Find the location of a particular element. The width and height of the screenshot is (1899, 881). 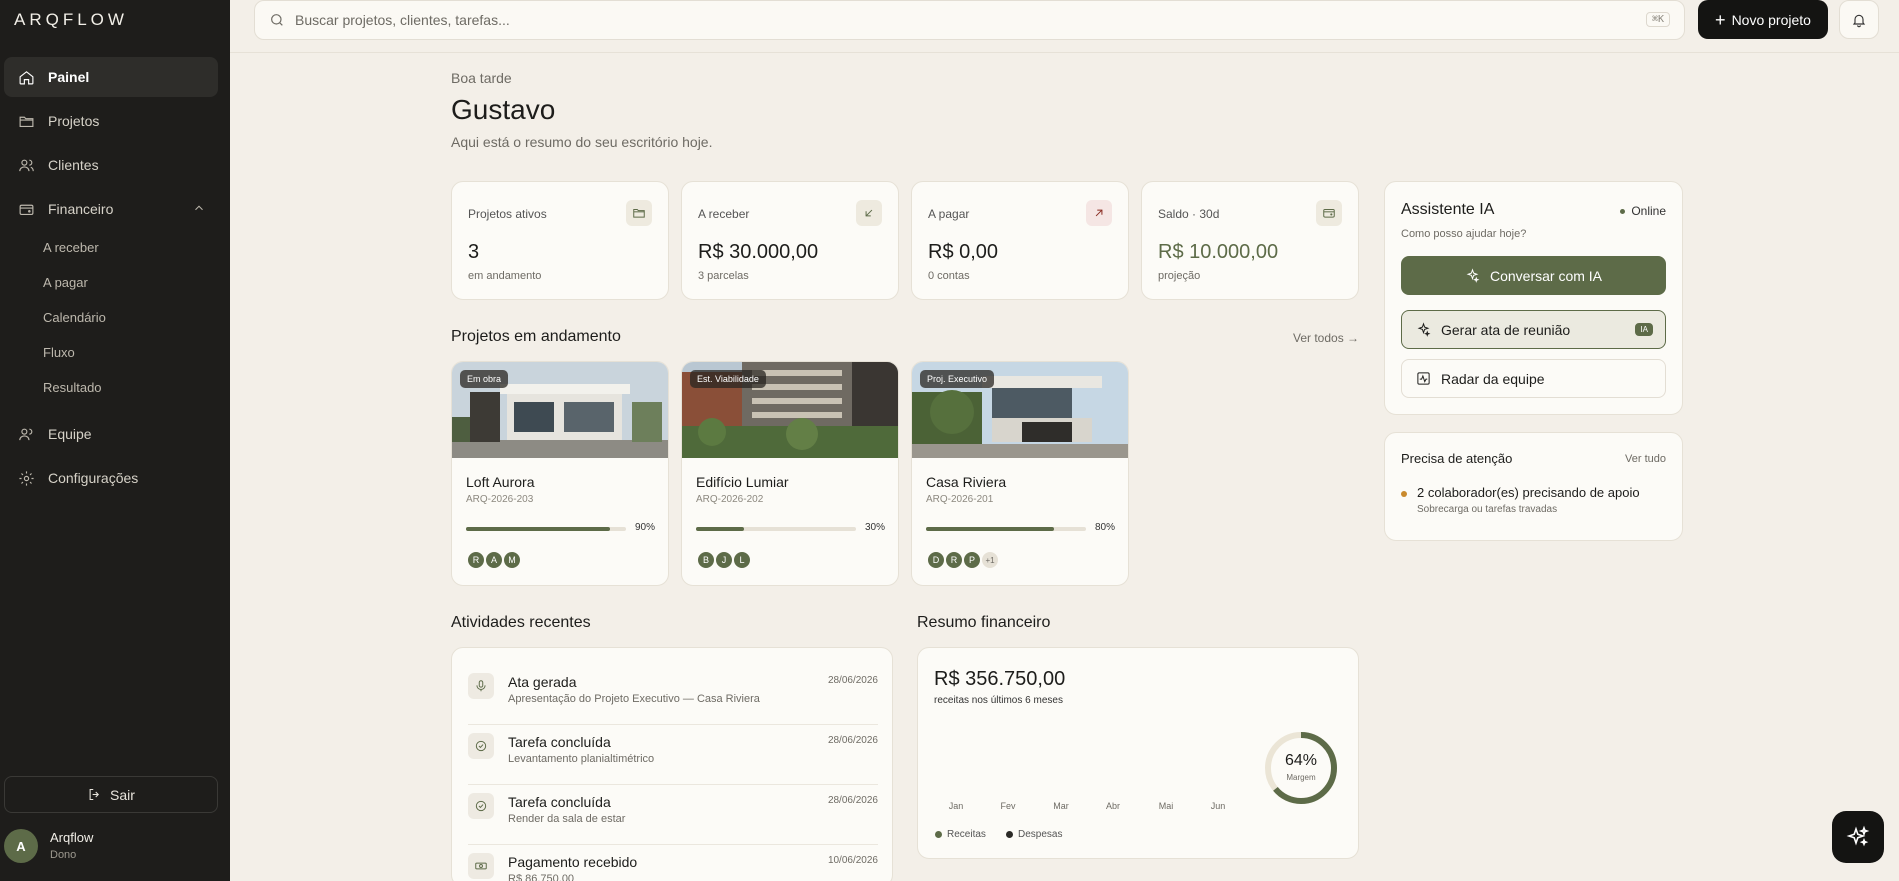

project-name: Loft Aurora is located at coordinates (500, 482).